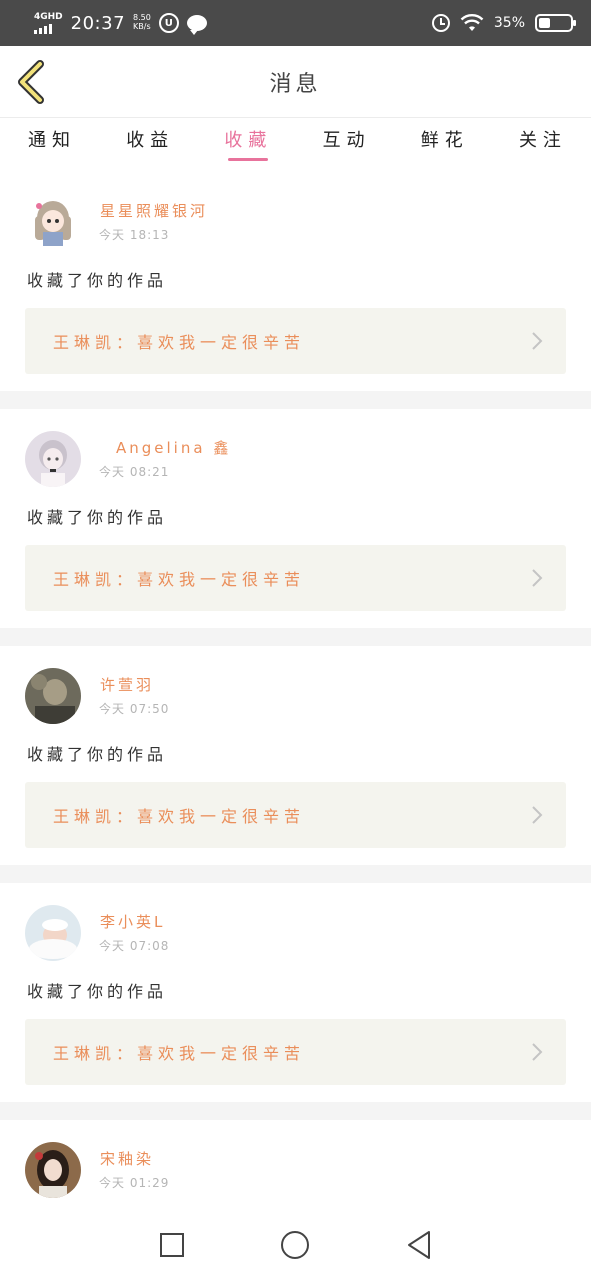 This screenshot has width=591, height=1280. I want to click on baby-photo-avatar-icon, so click(53, 933).